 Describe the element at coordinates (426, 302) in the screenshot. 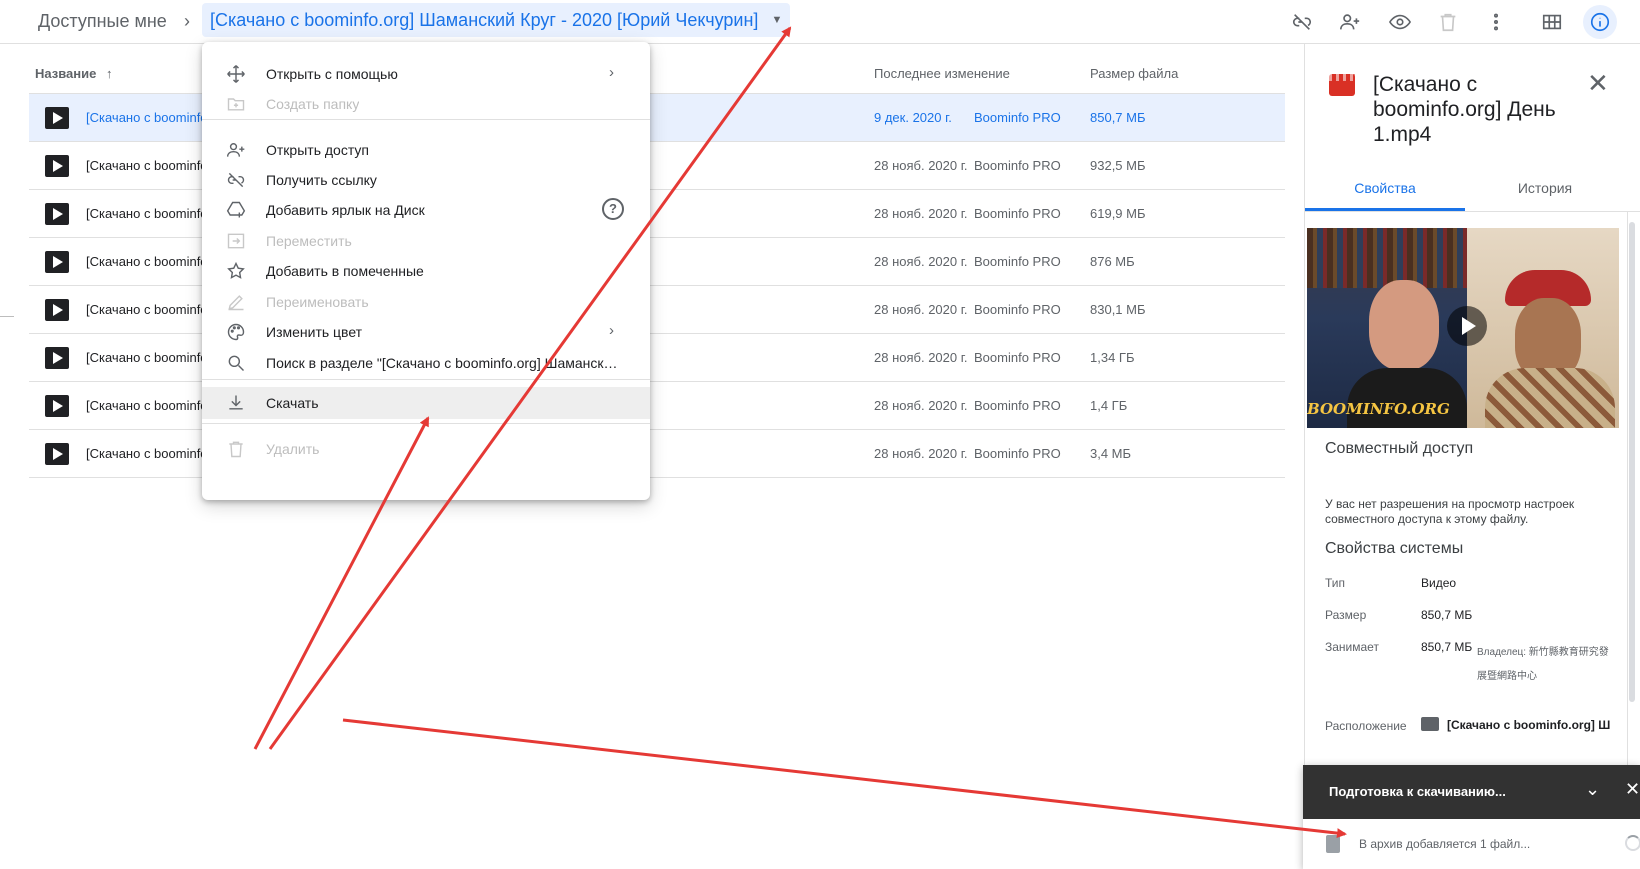

I see `menu-item-rename: Переименовать` at that location.